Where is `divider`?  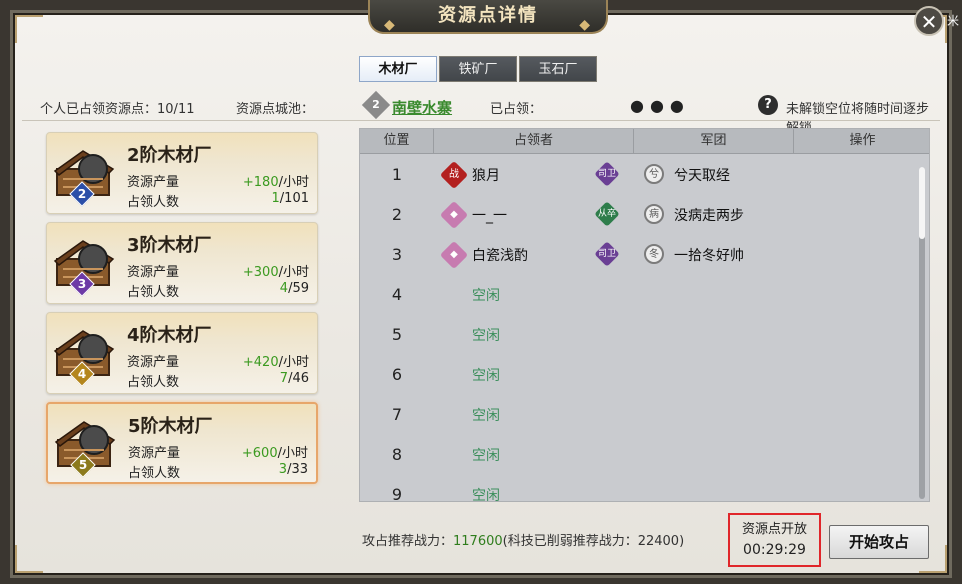
divider is located at coordinates (481, 120).